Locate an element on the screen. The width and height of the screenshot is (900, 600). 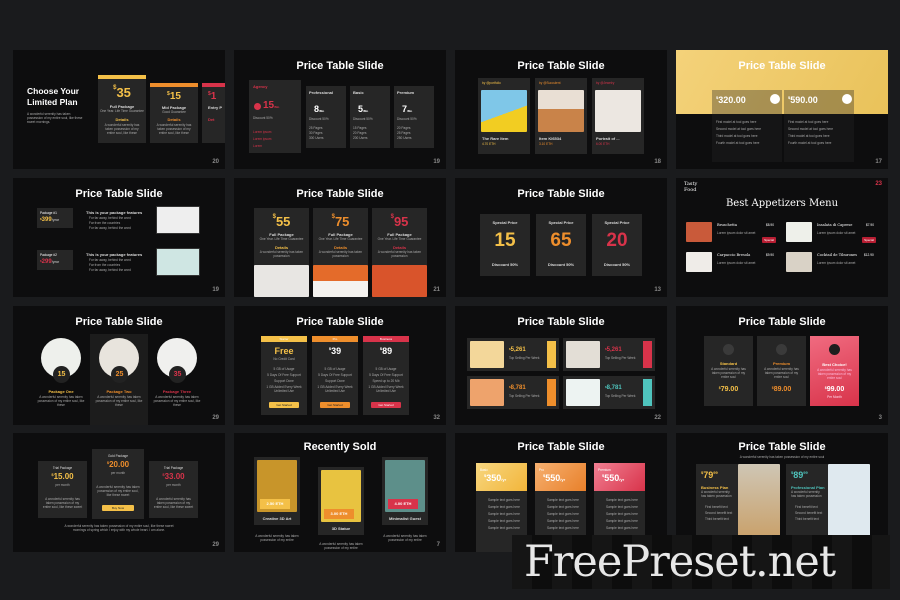
dollar-icon is located at coordinates (257, 106).